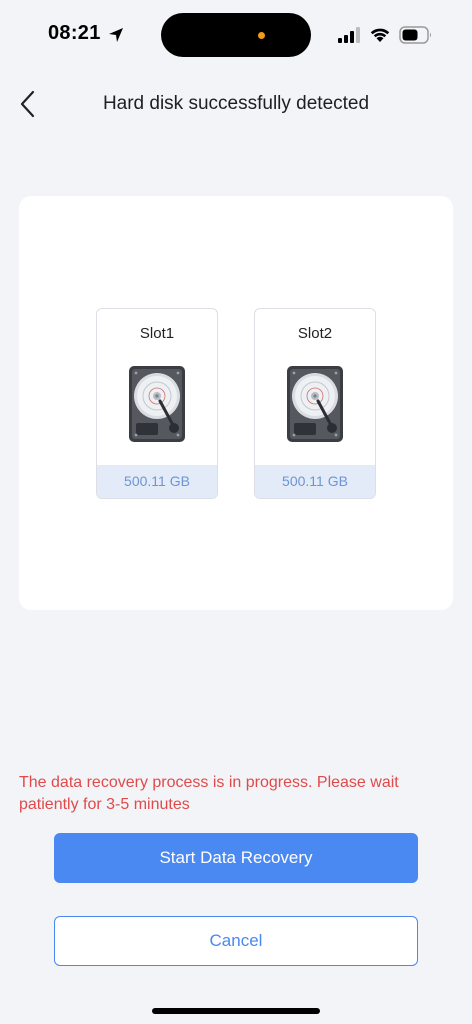  Describe the element at coordinates (261, 35) in the screenshot. I see `privacy-indicator-dot` at that location.